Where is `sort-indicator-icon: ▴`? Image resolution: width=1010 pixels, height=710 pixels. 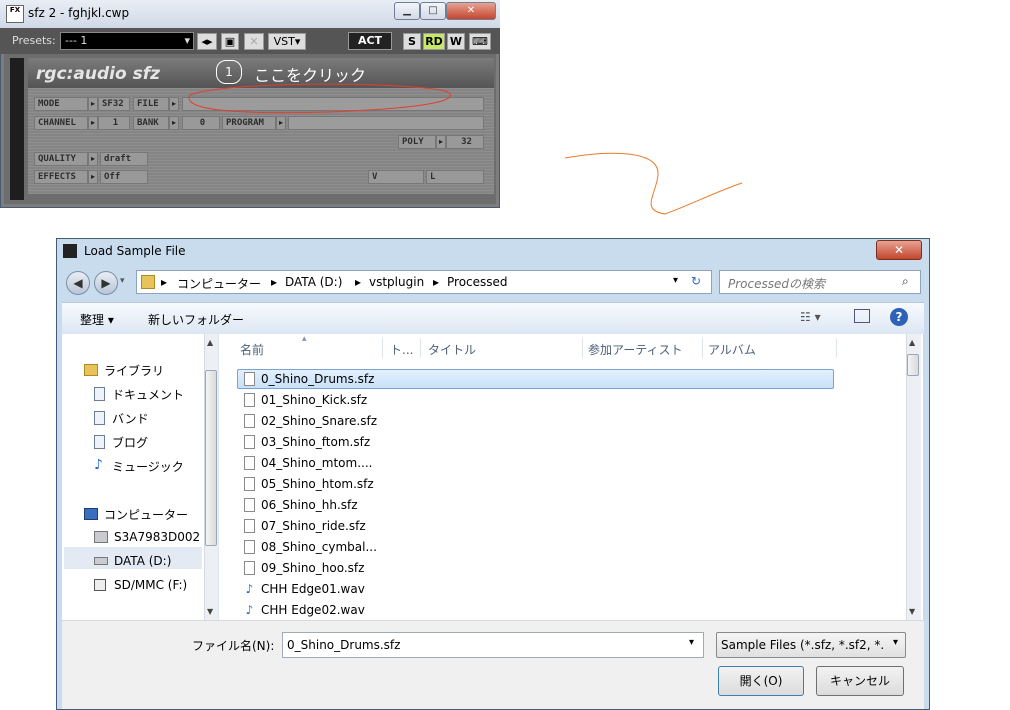
sort-indicator-icon: ▴ is located at coordinates (304, 339).